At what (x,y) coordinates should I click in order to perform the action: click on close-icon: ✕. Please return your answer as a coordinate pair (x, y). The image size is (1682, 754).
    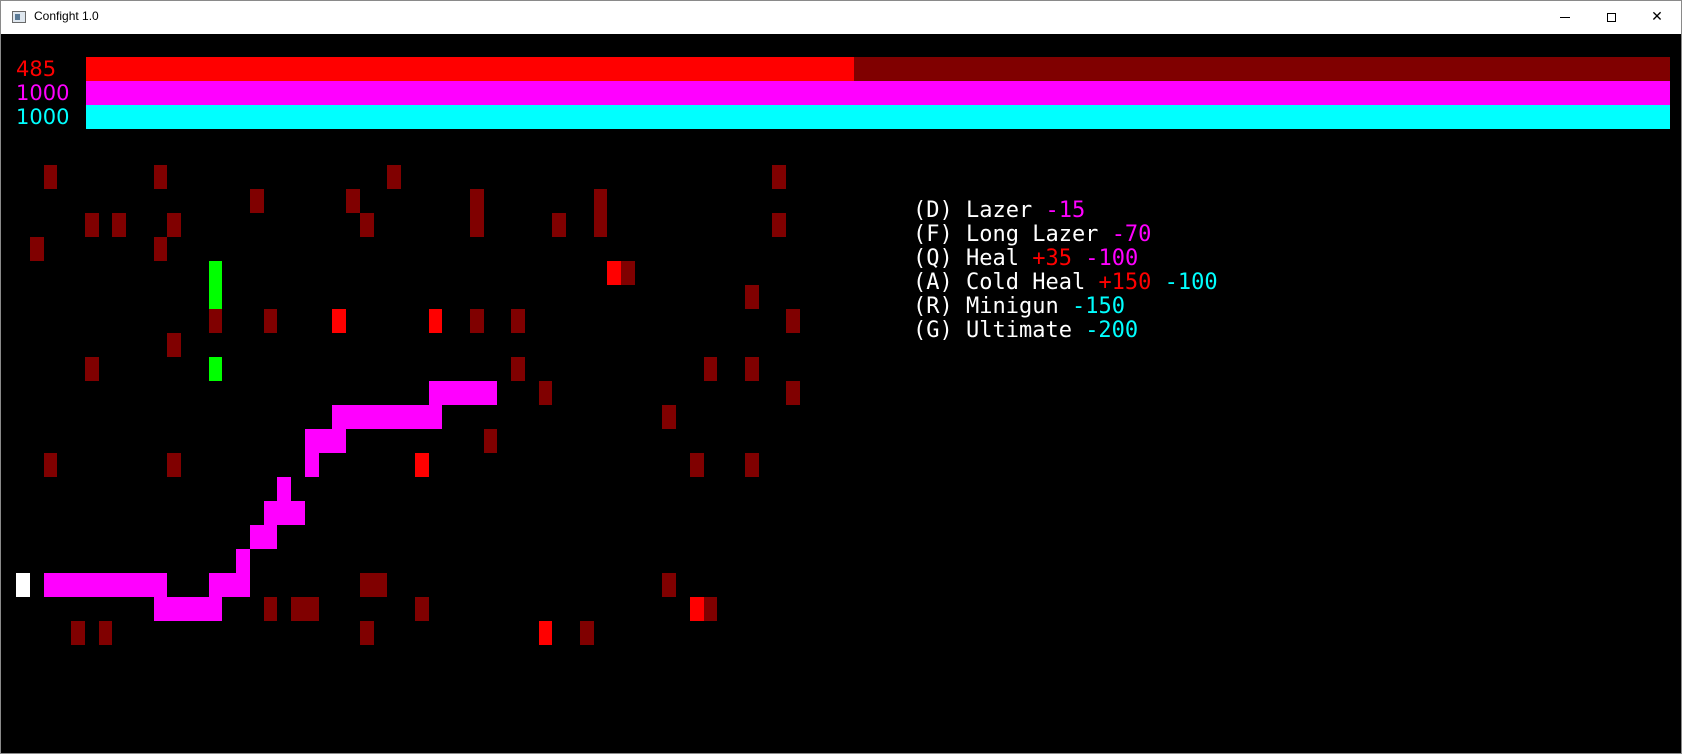
    Looking at the image, I should click on (1657, 17).